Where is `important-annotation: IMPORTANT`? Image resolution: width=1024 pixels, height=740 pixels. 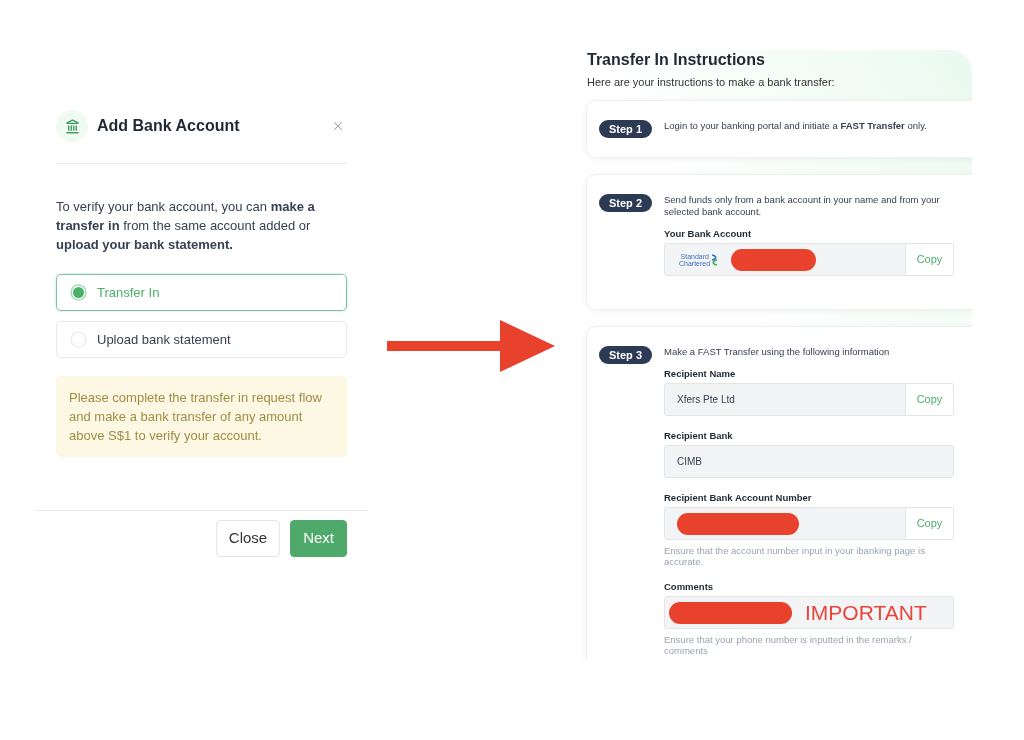
important-annotation: IMPORTANT is located at coordinates (866, 612).